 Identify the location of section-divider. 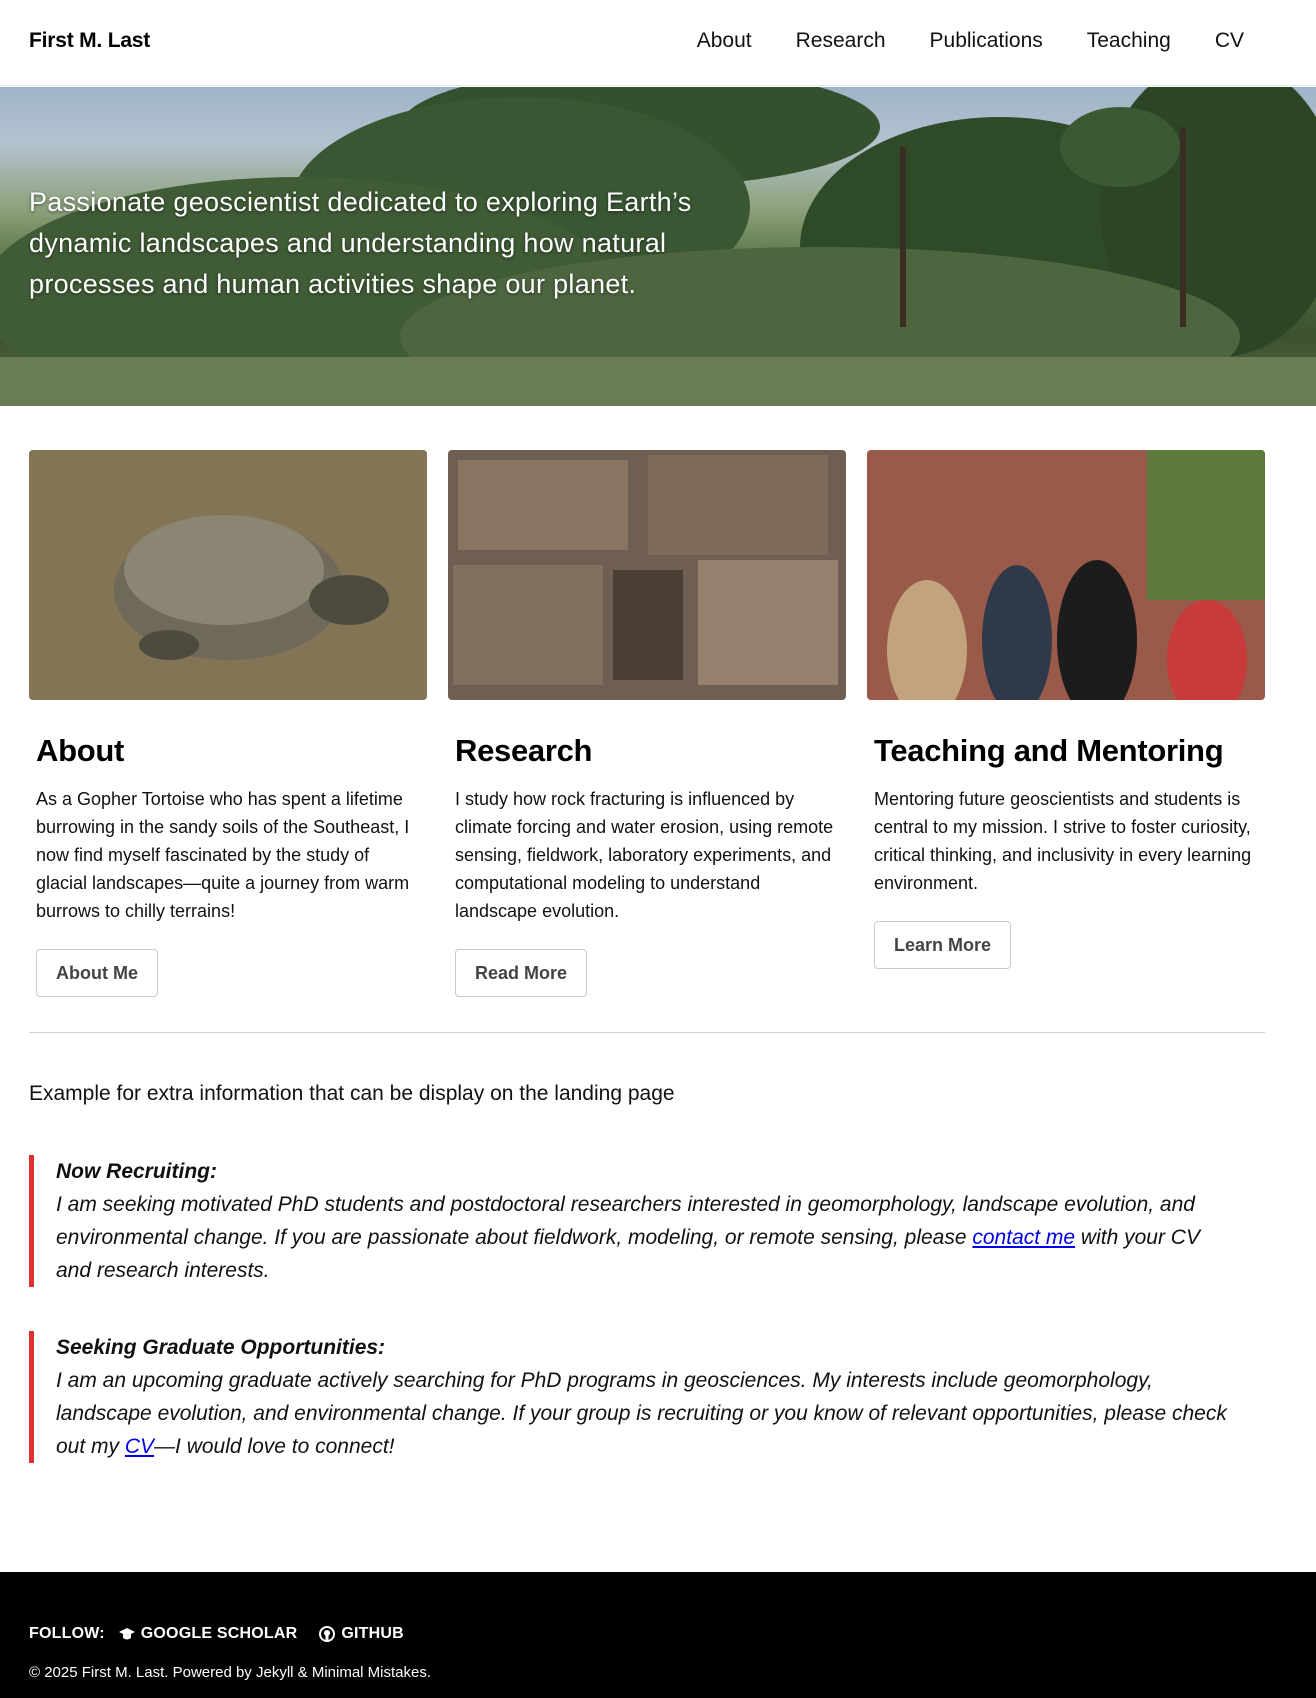
(647, 1032).